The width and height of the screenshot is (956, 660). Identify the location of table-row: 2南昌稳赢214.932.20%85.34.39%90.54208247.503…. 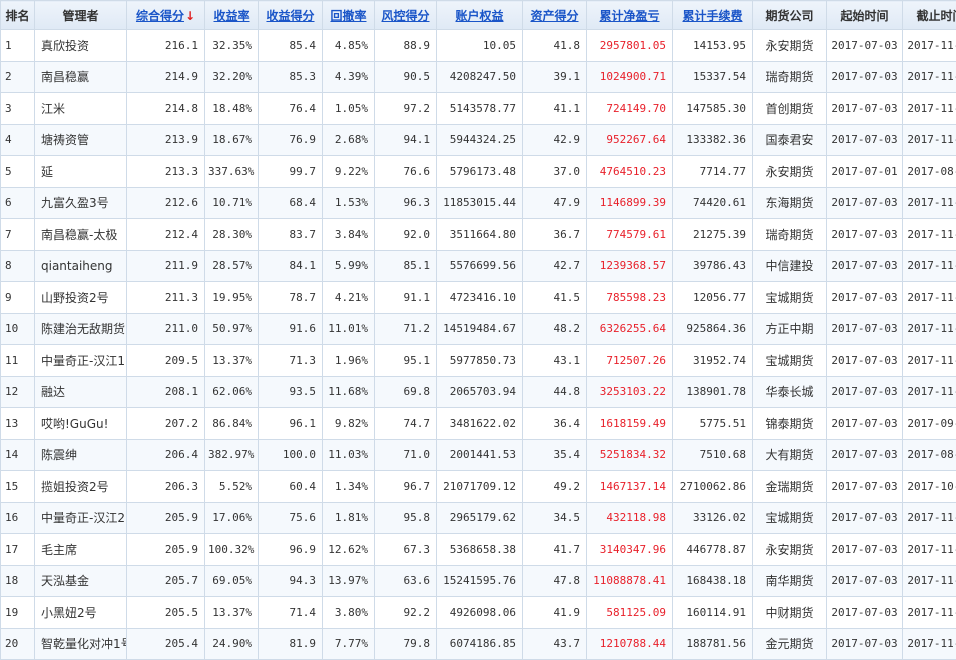
(478, 77).